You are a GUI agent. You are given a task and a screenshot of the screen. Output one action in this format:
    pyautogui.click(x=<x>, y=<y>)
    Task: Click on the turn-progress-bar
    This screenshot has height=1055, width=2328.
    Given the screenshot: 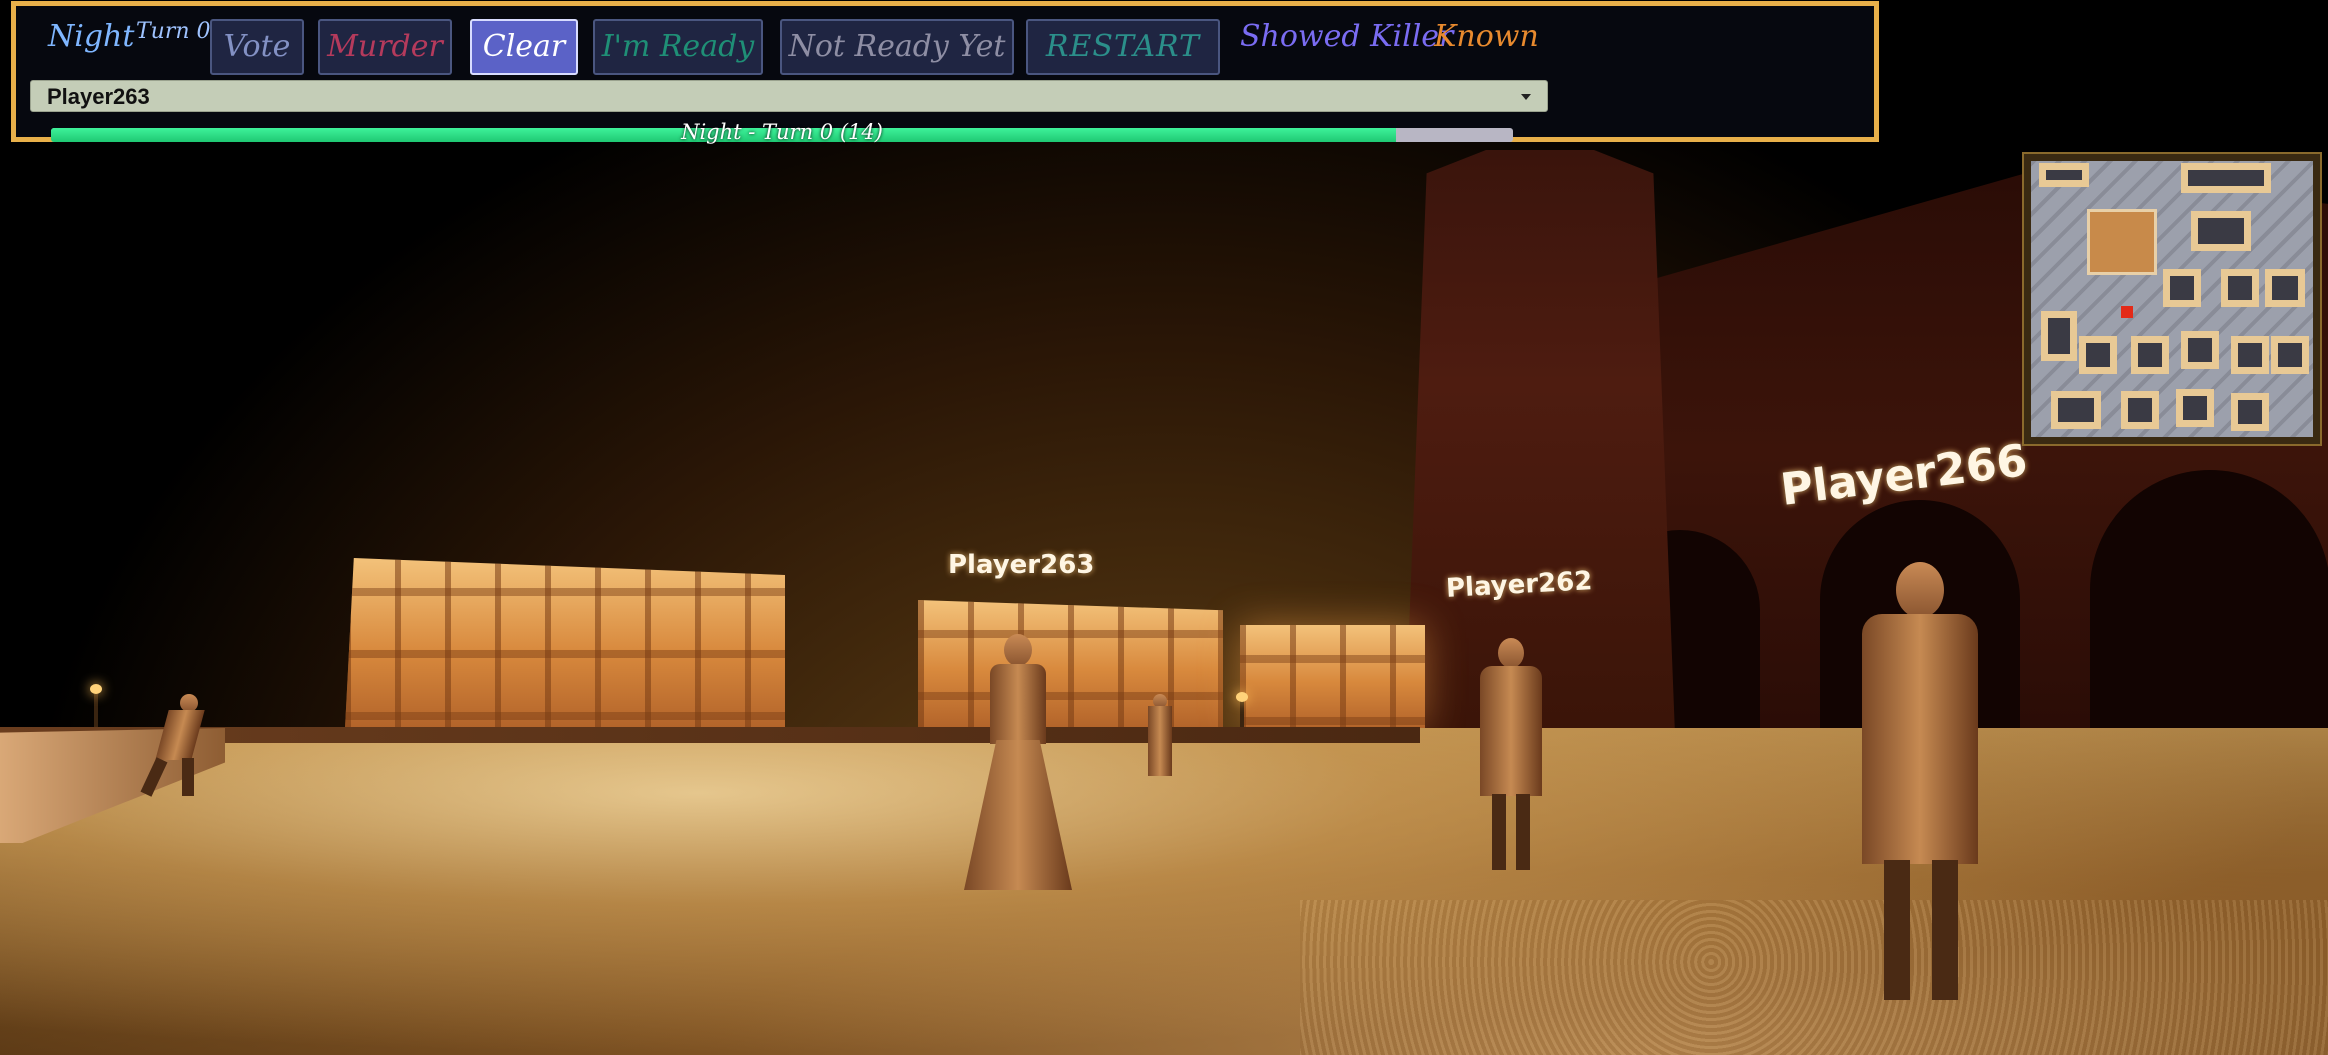 What is the action you would take?
    pyautogui.click(x=782, y=135)
    